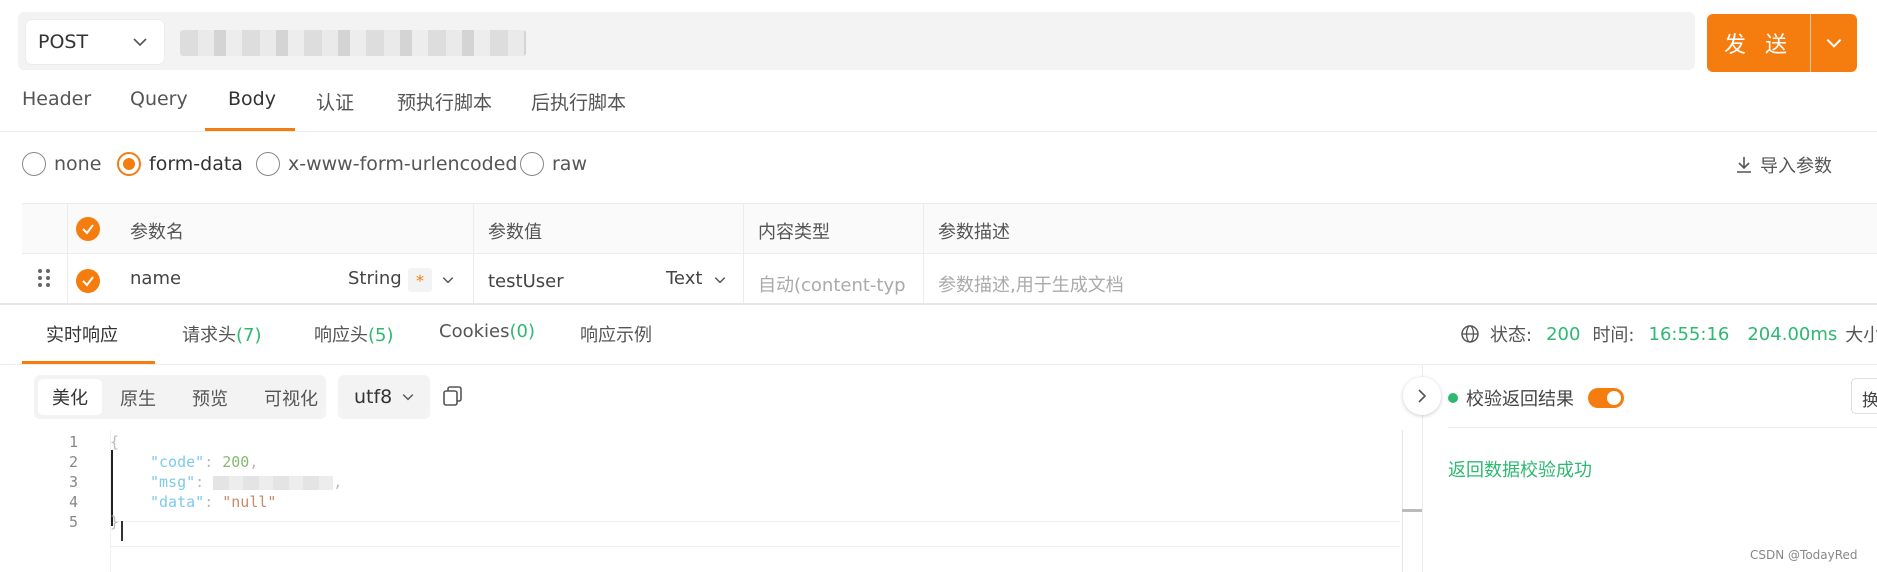 The width and height of the screenshot is (1877, 572). I want to click on view-mode-pretty: 美化, so click(70, 397).